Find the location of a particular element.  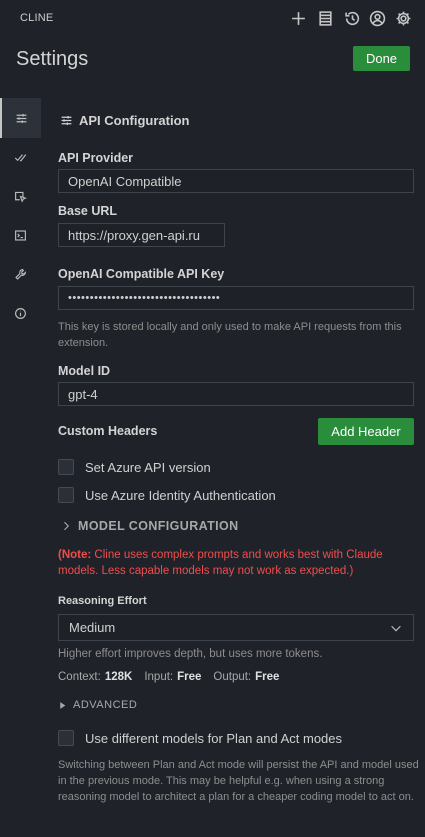

sidebar-item-debug is located at coordinates (20, 274).